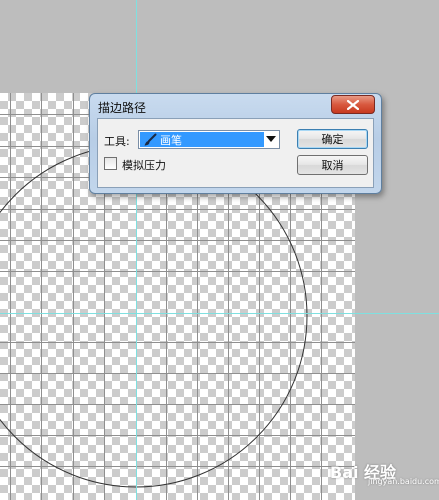 This screenshot has height=500, width=439. I want to click on simulate-pressure-label: 模拟压力, so click(144, 165).